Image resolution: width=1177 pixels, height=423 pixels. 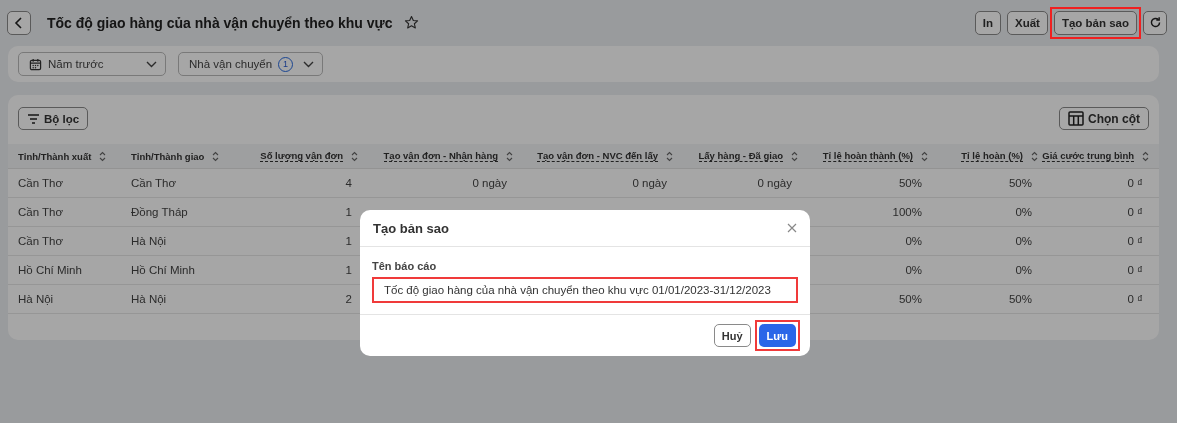 I want to click on column-header: Số lượng vận đơn, so click(x=303, y=156).